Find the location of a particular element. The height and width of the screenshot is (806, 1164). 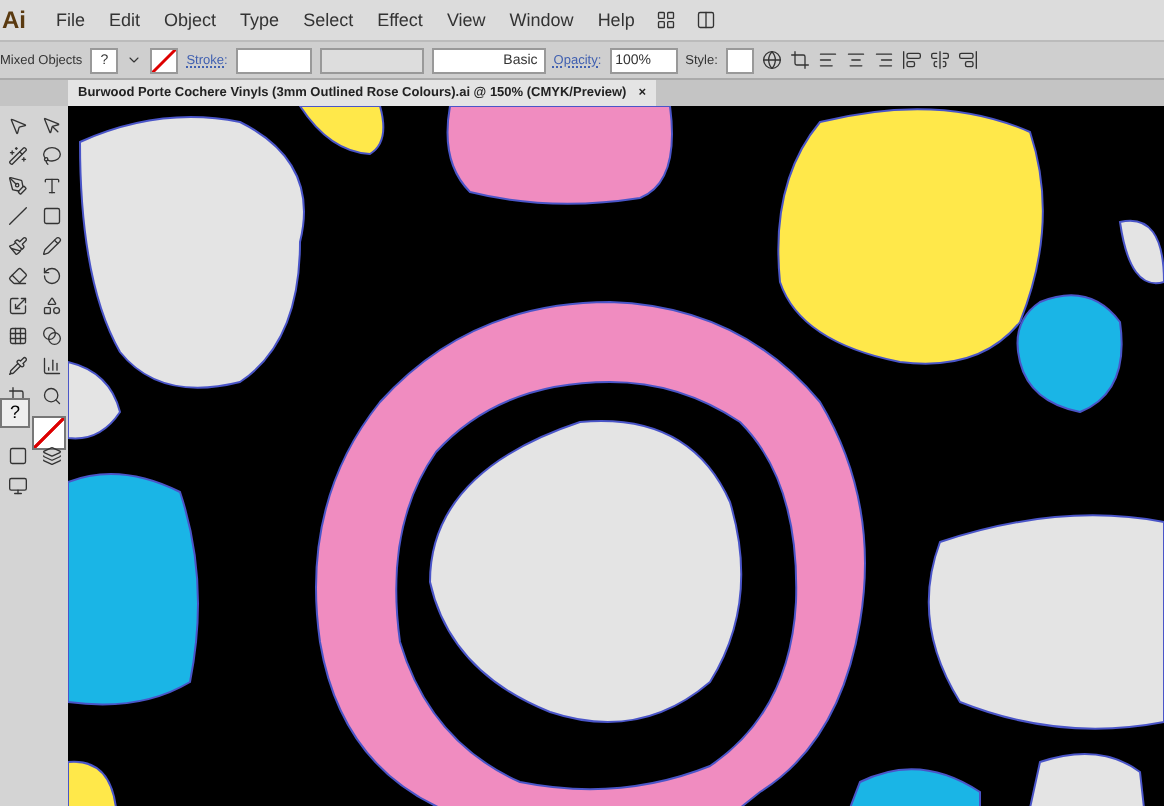

align-bottom-icon is located at coordinates (967, 60).